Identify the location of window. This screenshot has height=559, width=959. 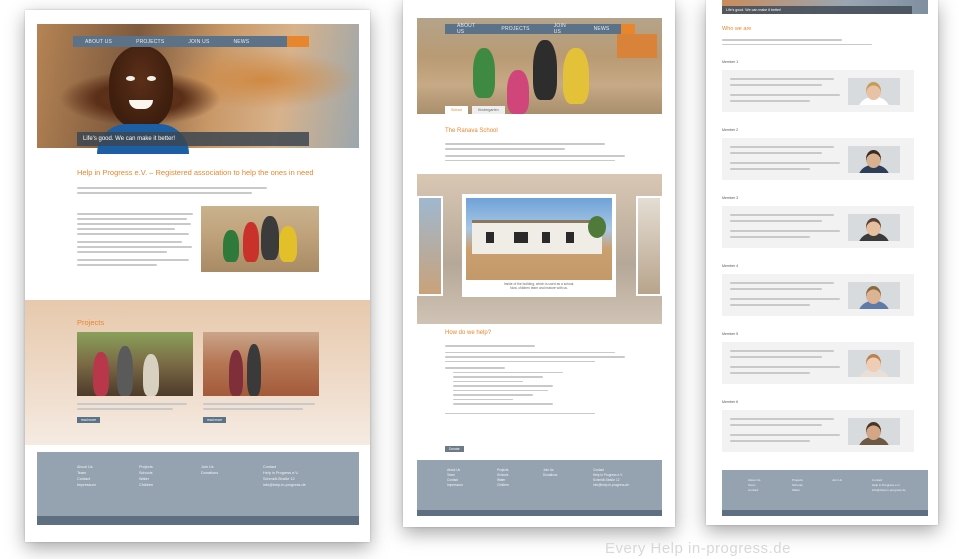
(570, 237).